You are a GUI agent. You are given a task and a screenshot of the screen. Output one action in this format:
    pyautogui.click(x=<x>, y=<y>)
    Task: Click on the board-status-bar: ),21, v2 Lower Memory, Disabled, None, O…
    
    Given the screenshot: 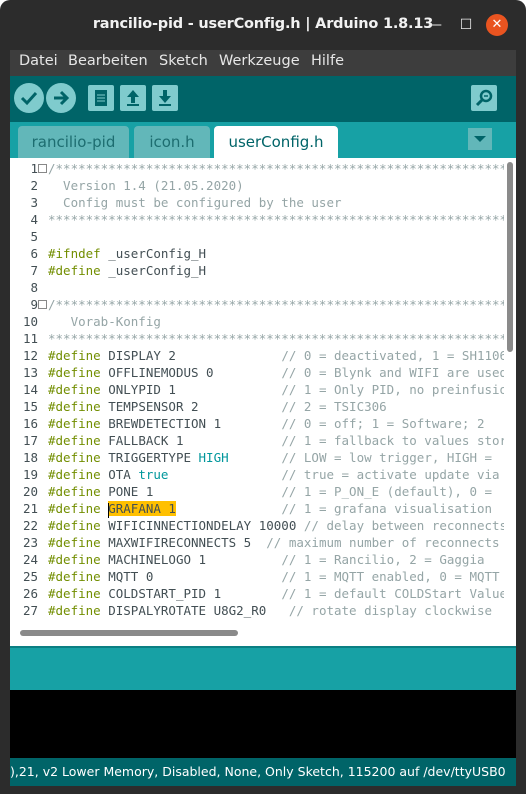 What is the action you would take?
    pyautogui.click(x=263, y=772)
    